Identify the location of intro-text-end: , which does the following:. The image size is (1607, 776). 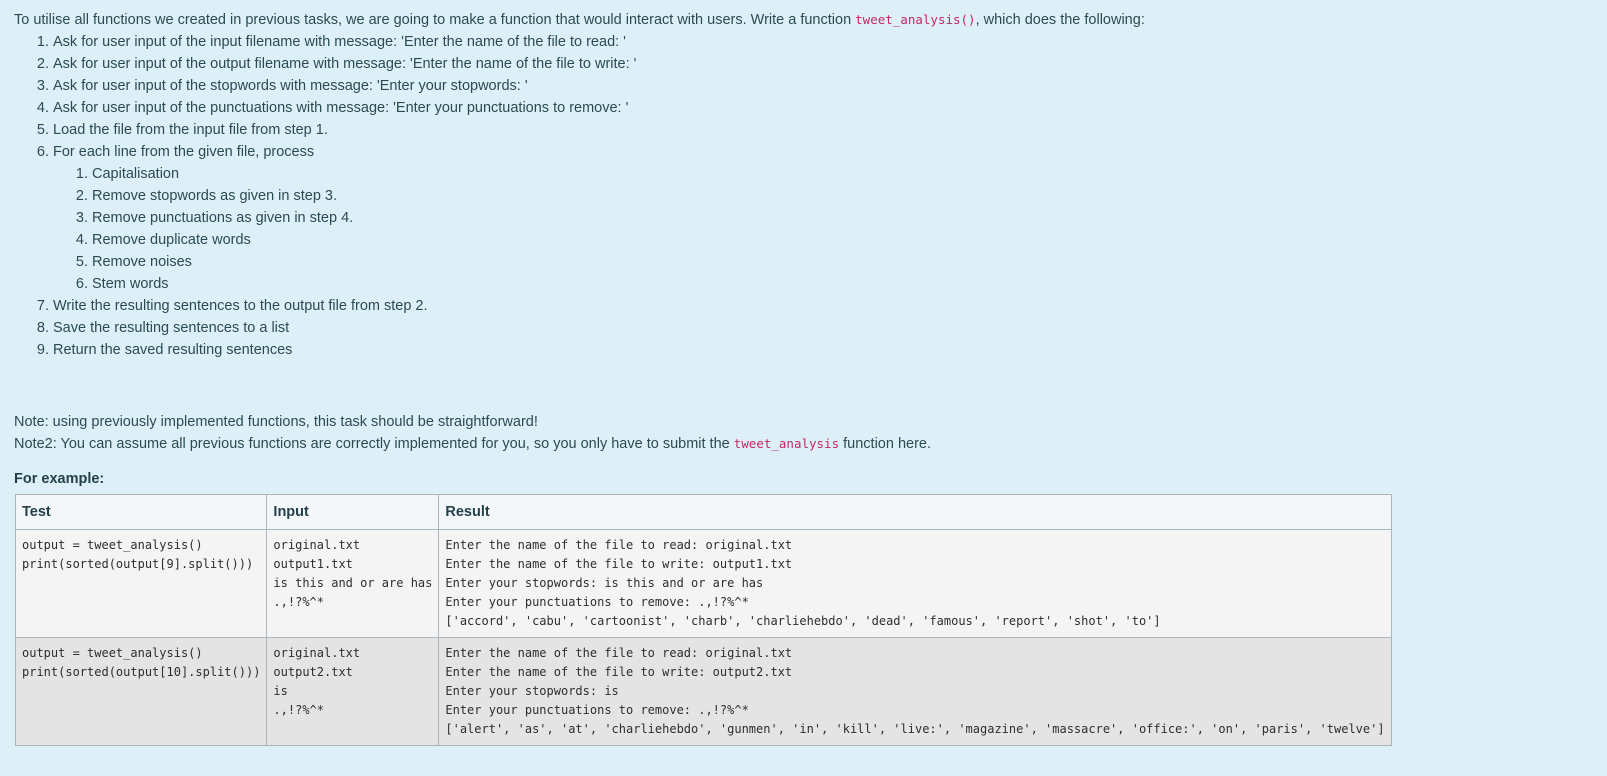
(1060, 20).